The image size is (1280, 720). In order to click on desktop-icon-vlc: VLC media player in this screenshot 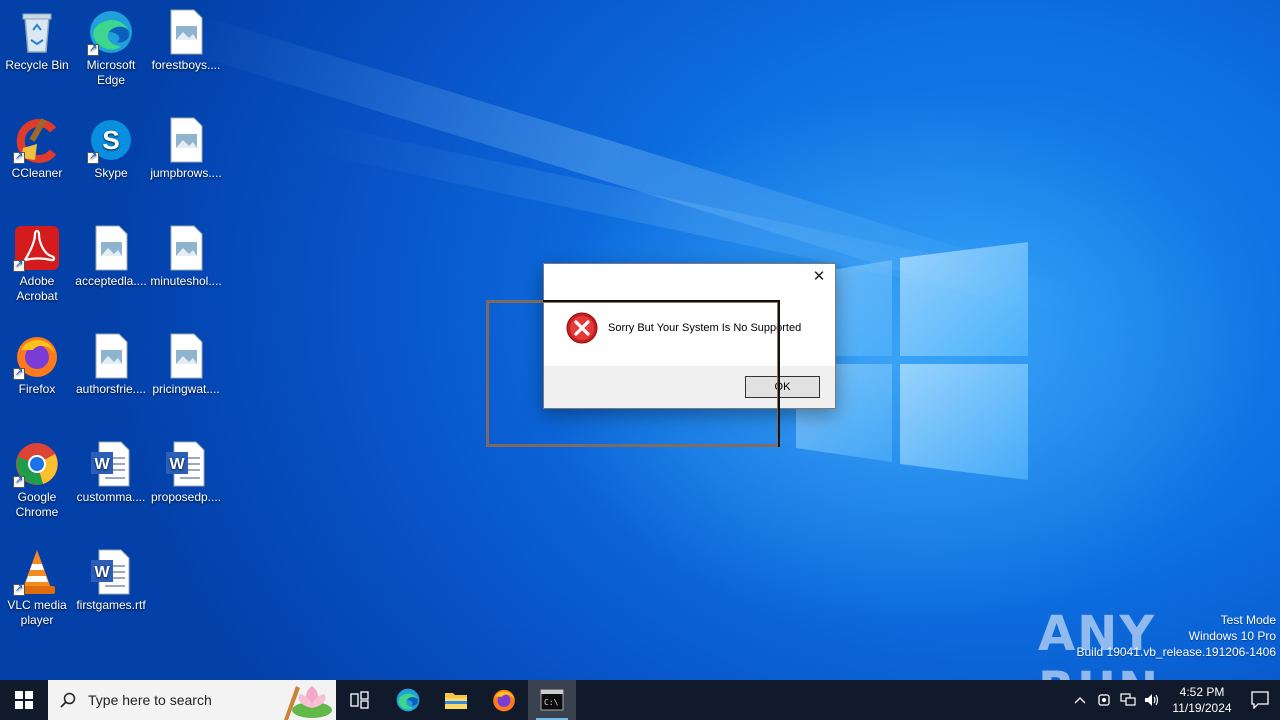, I will do `click(37, 588)`.